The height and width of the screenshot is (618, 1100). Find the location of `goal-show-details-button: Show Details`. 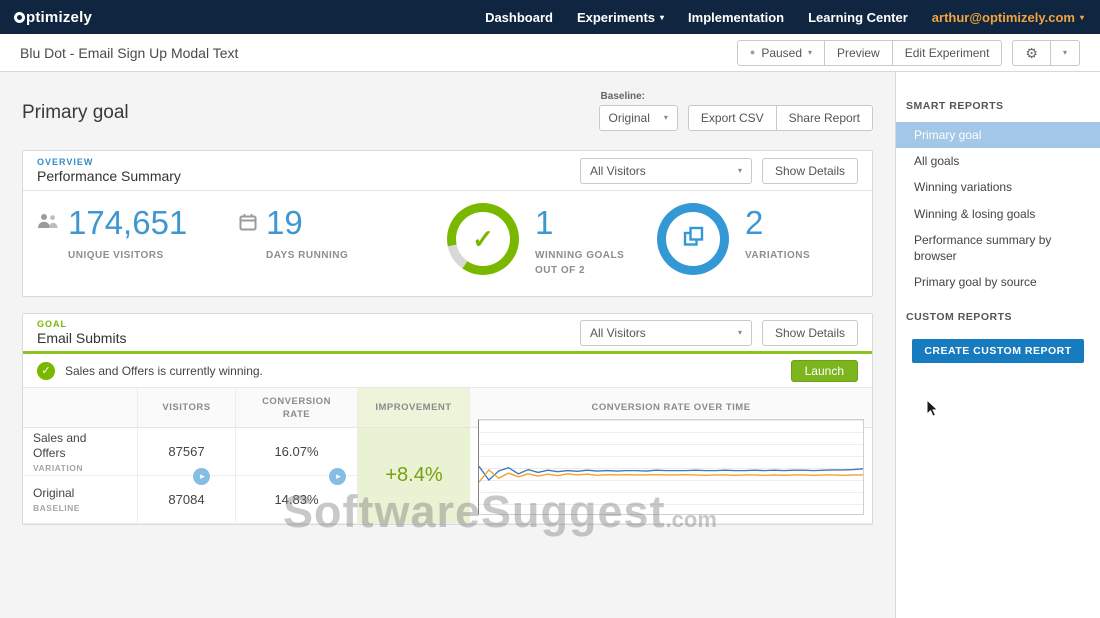

goal-show-details-button: Show Details is located at coordinates (809, 332).